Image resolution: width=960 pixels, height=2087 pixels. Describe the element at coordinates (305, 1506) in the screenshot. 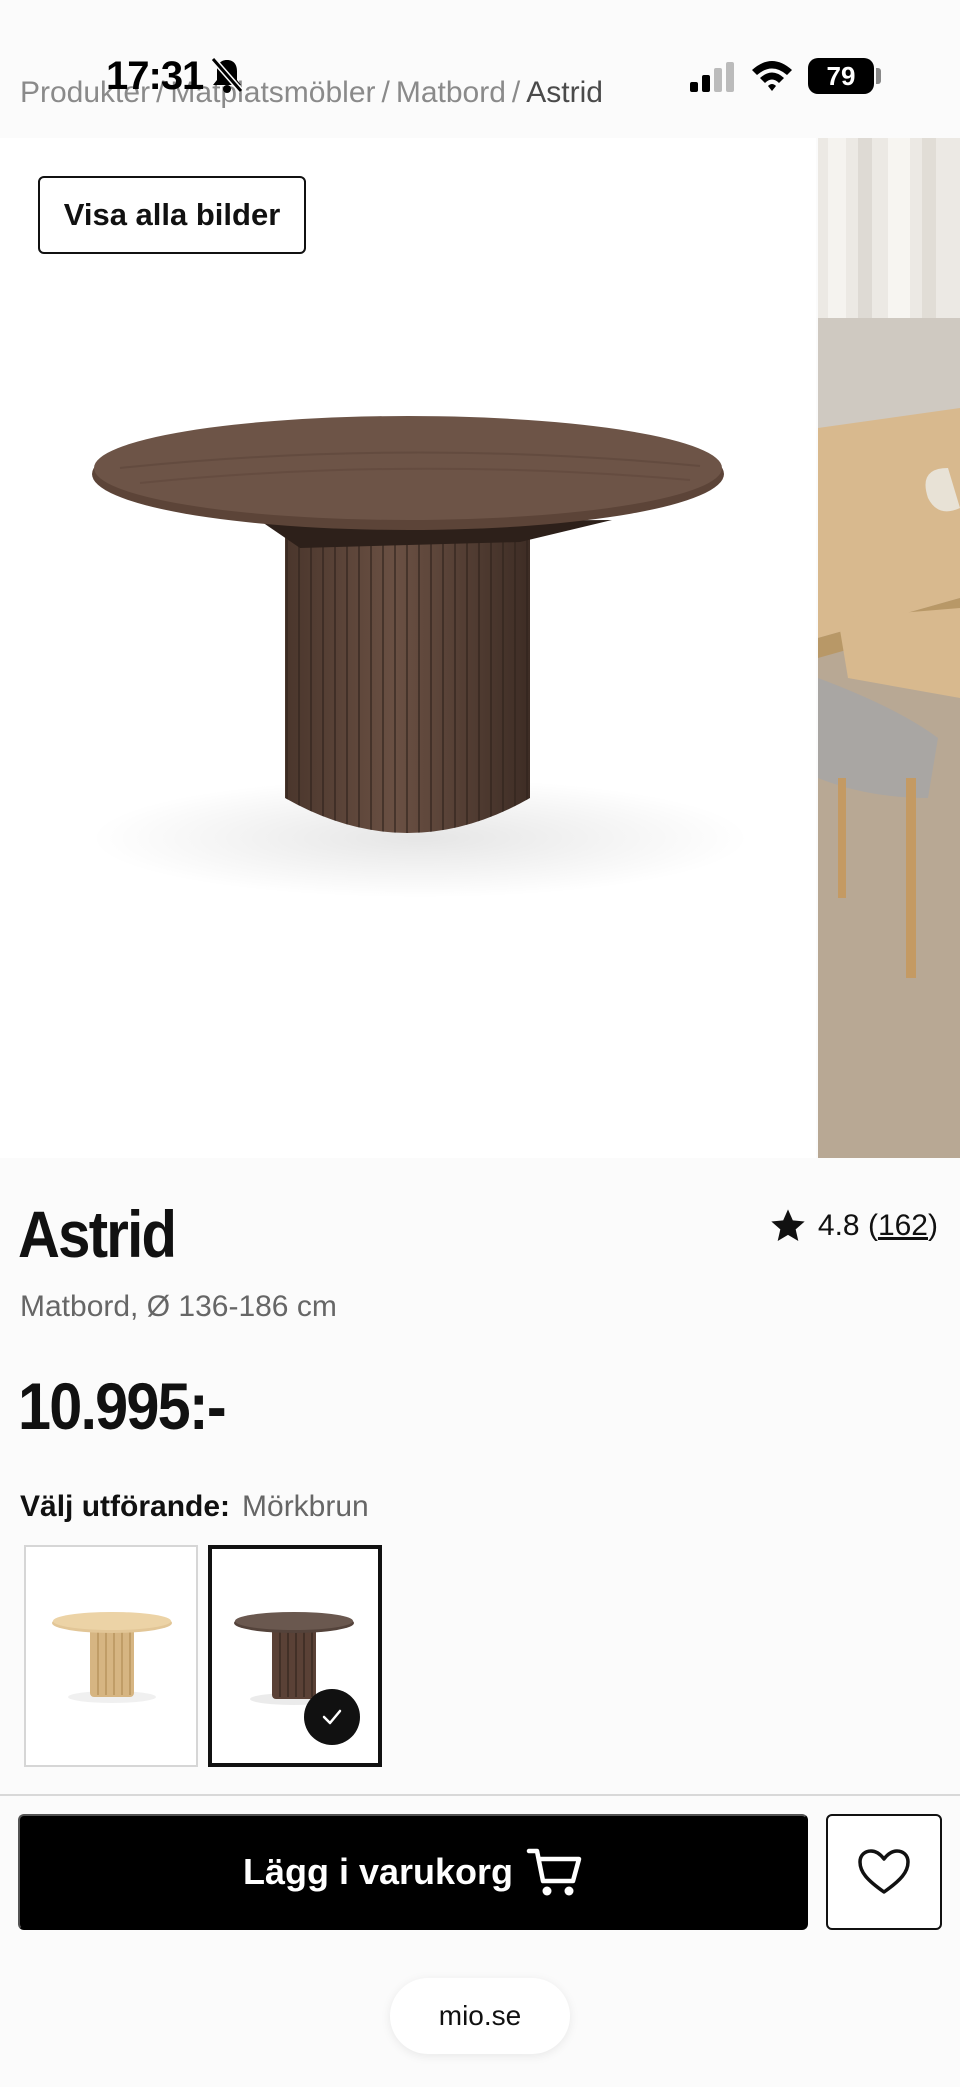

I see `variant-selected-value: Mörkbrun` at that location.